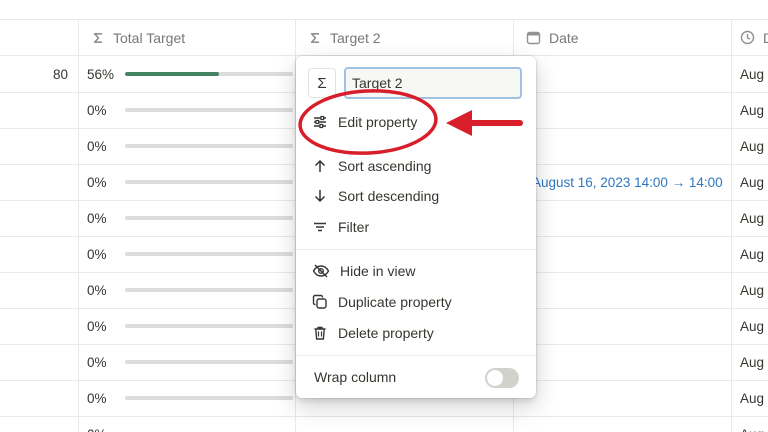  I want to click on column-header-label: Date, so click(564, 37).